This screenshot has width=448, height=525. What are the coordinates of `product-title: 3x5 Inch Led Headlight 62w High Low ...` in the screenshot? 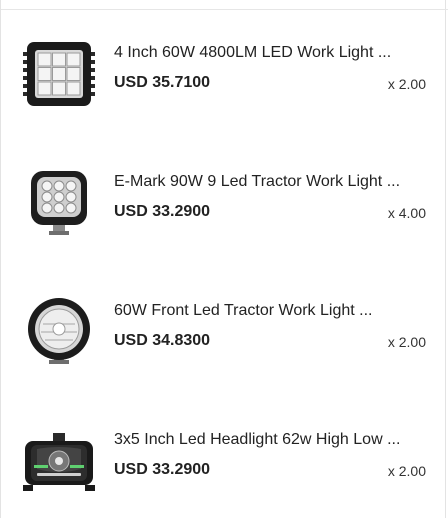 It's located at (269, 440).